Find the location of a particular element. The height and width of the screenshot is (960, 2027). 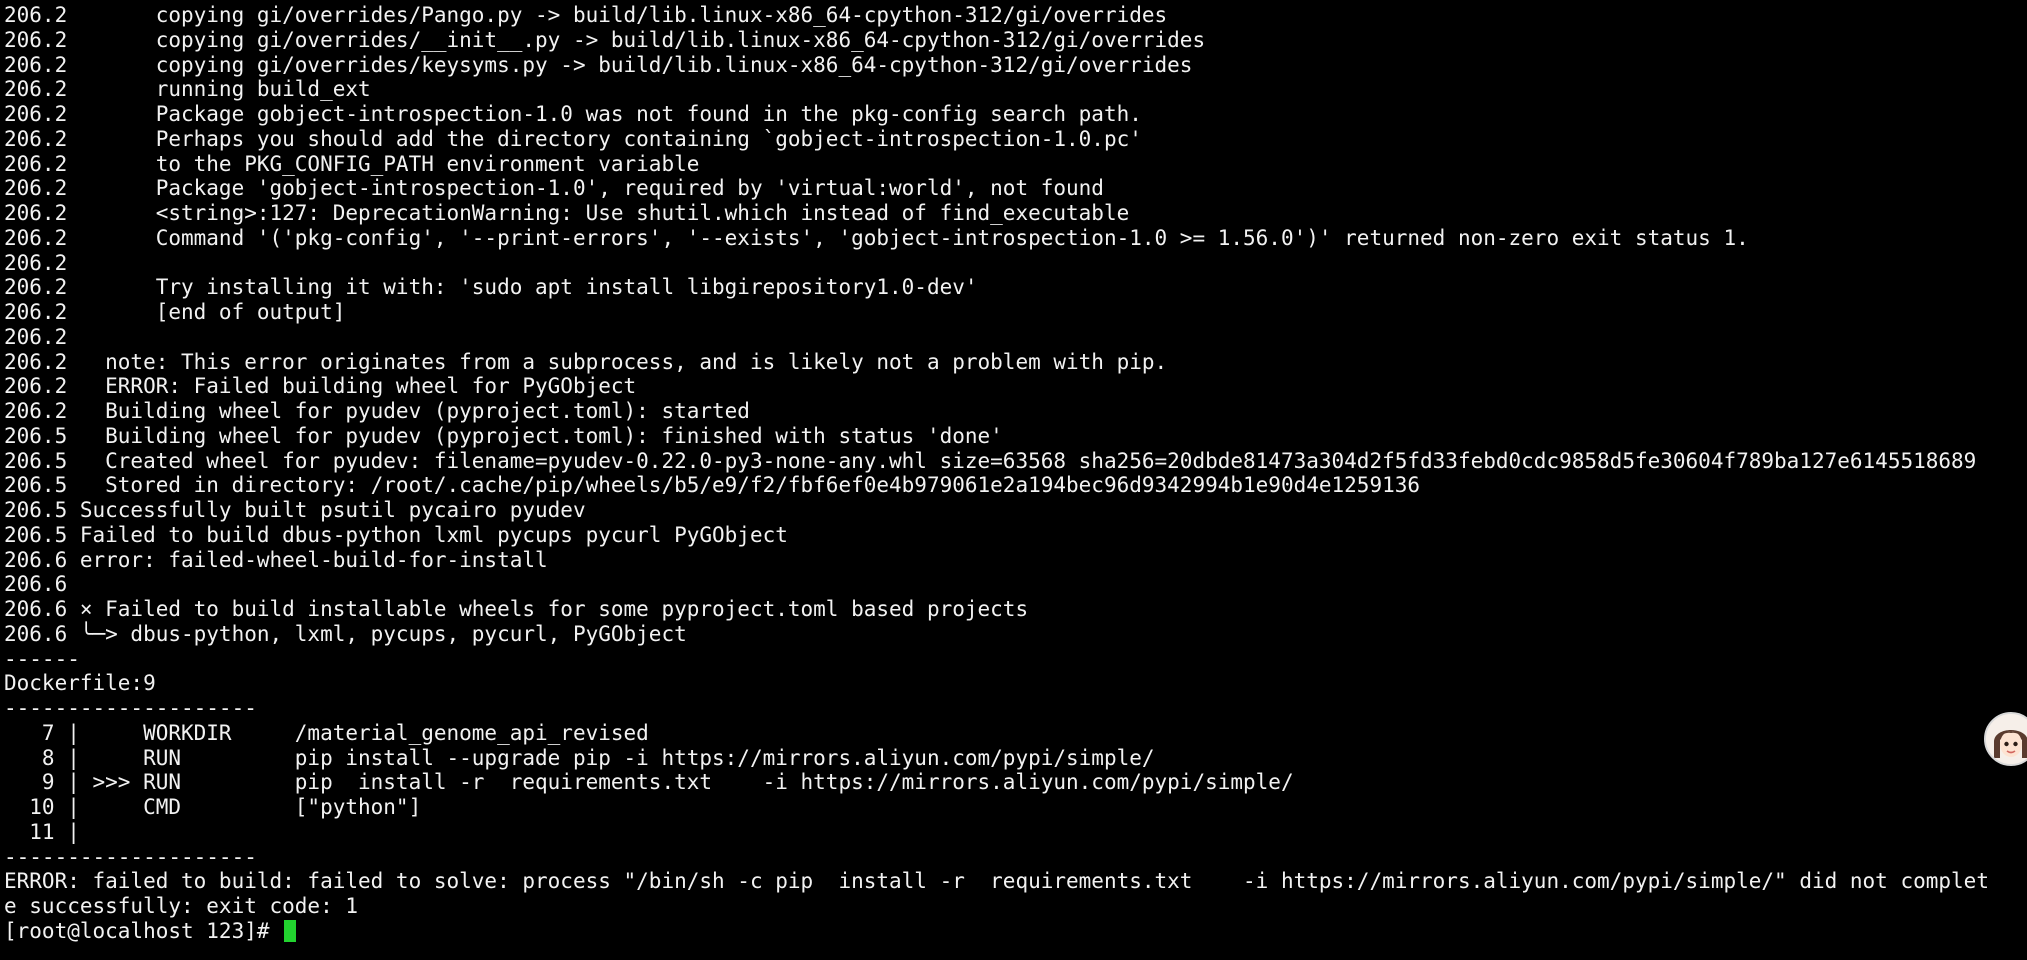

terminal-line: e successfully: exit code: 1 is located at coordinates (181, 906).